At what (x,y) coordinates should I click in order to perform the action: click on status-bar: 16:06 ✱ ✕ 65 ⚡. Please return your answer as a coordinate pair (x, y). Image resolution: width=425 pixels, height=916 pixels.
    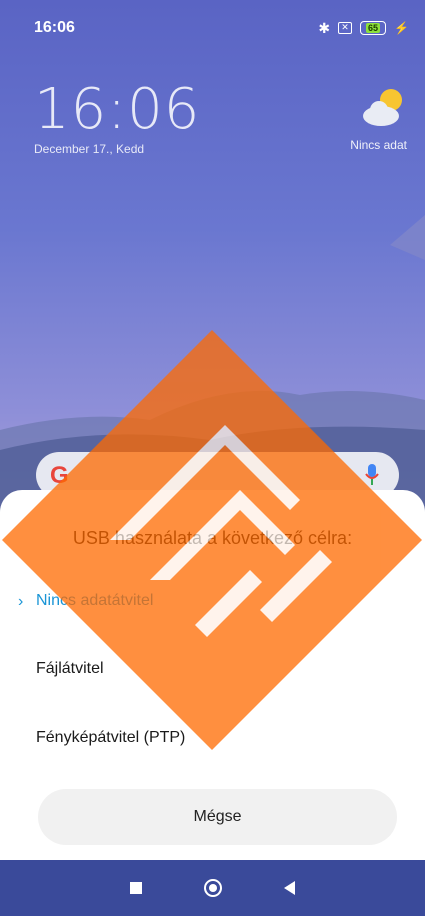
    Looking at the image, I should click on (212, 28).